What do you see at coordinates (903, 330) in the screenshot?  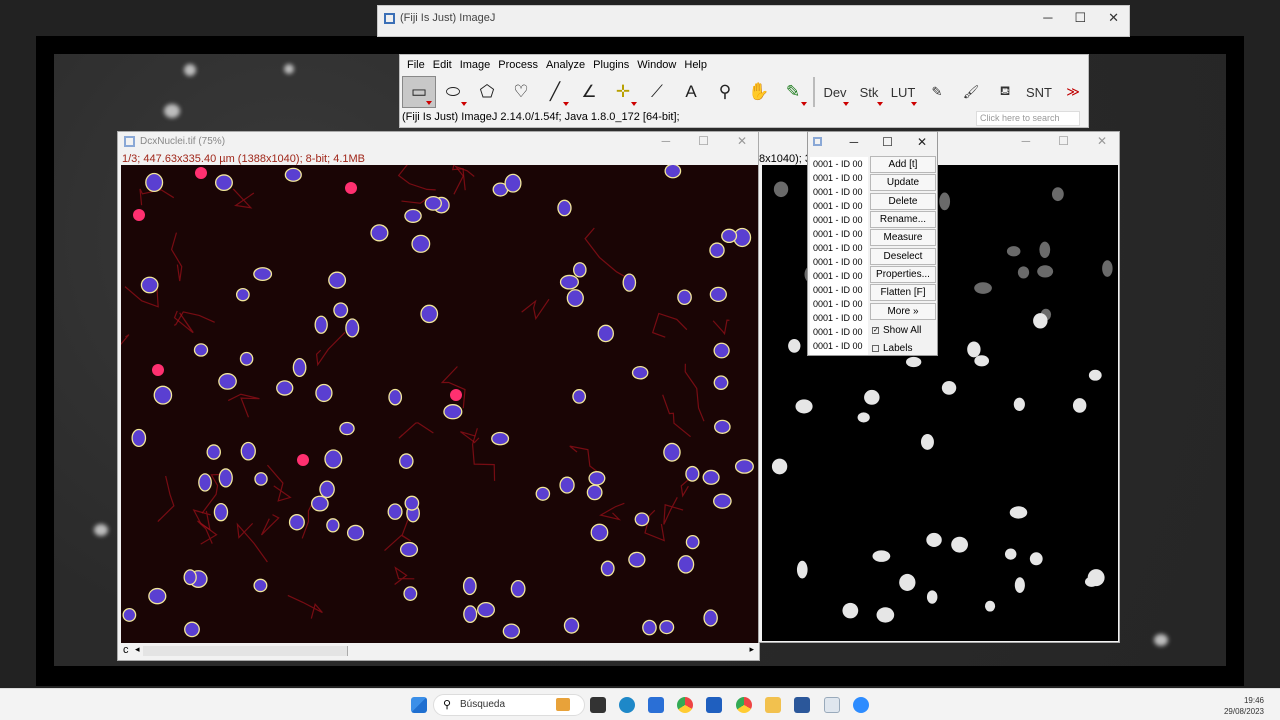 I see `show-all-checkbox: ✓ Show All` at bounding box center [903, 330].